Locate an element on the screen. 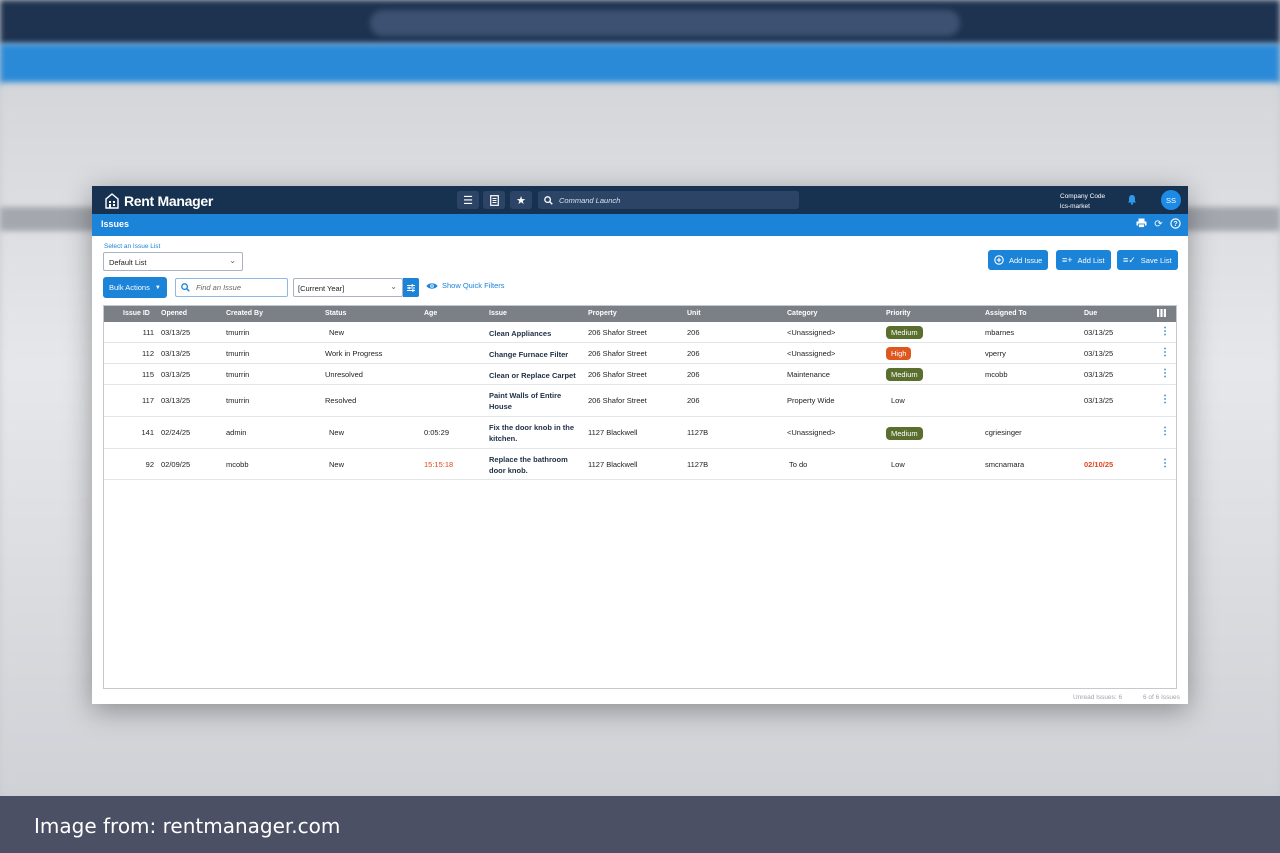 The height and width of the screenshot is (853, 1280). priority: High is located at coordinates (899, 353).